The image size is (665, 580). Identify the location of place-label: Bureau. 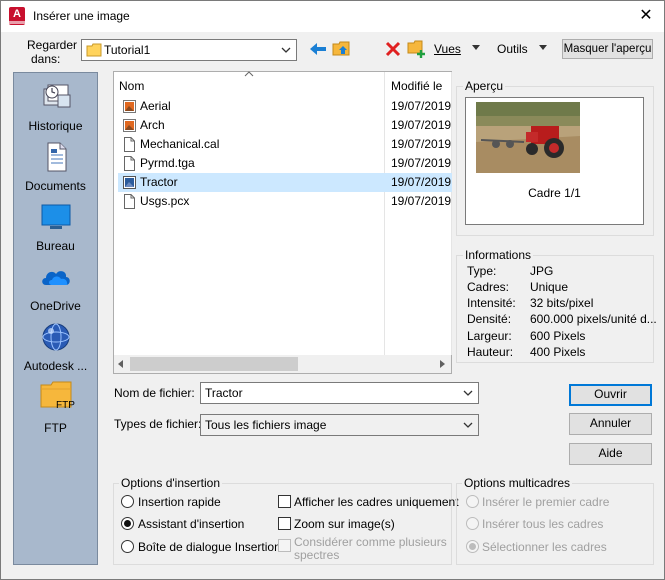
(55, 246).